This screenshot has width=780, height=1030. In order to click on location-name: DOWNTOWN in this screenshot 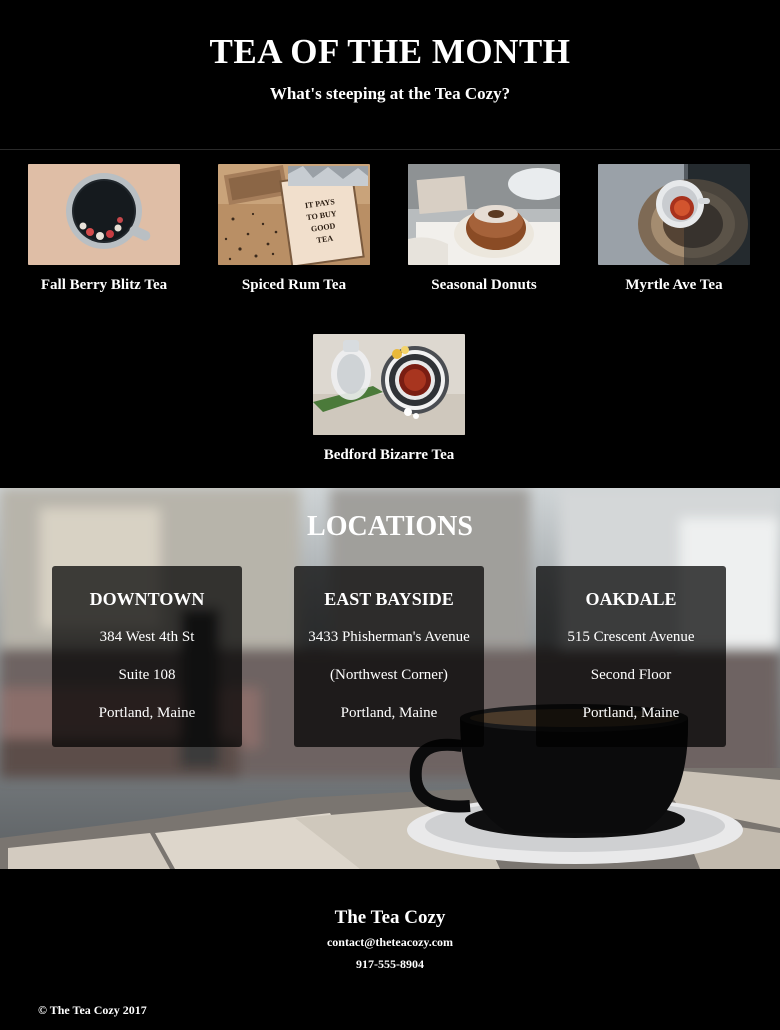, I will do `click(147, 599)`.